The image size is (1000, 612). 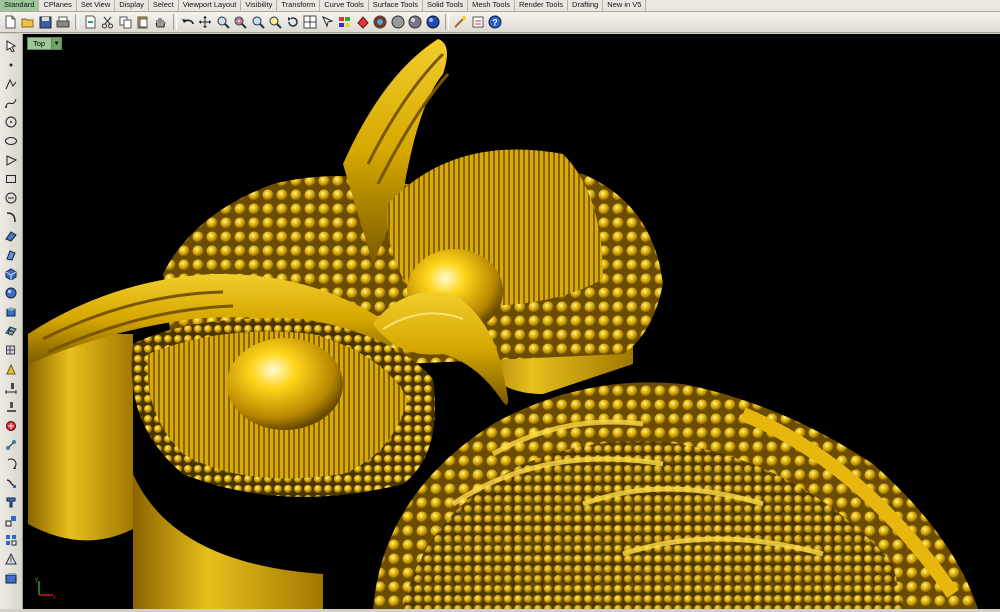 I want to click on box-solid-icon, so click(x=10, y=273).